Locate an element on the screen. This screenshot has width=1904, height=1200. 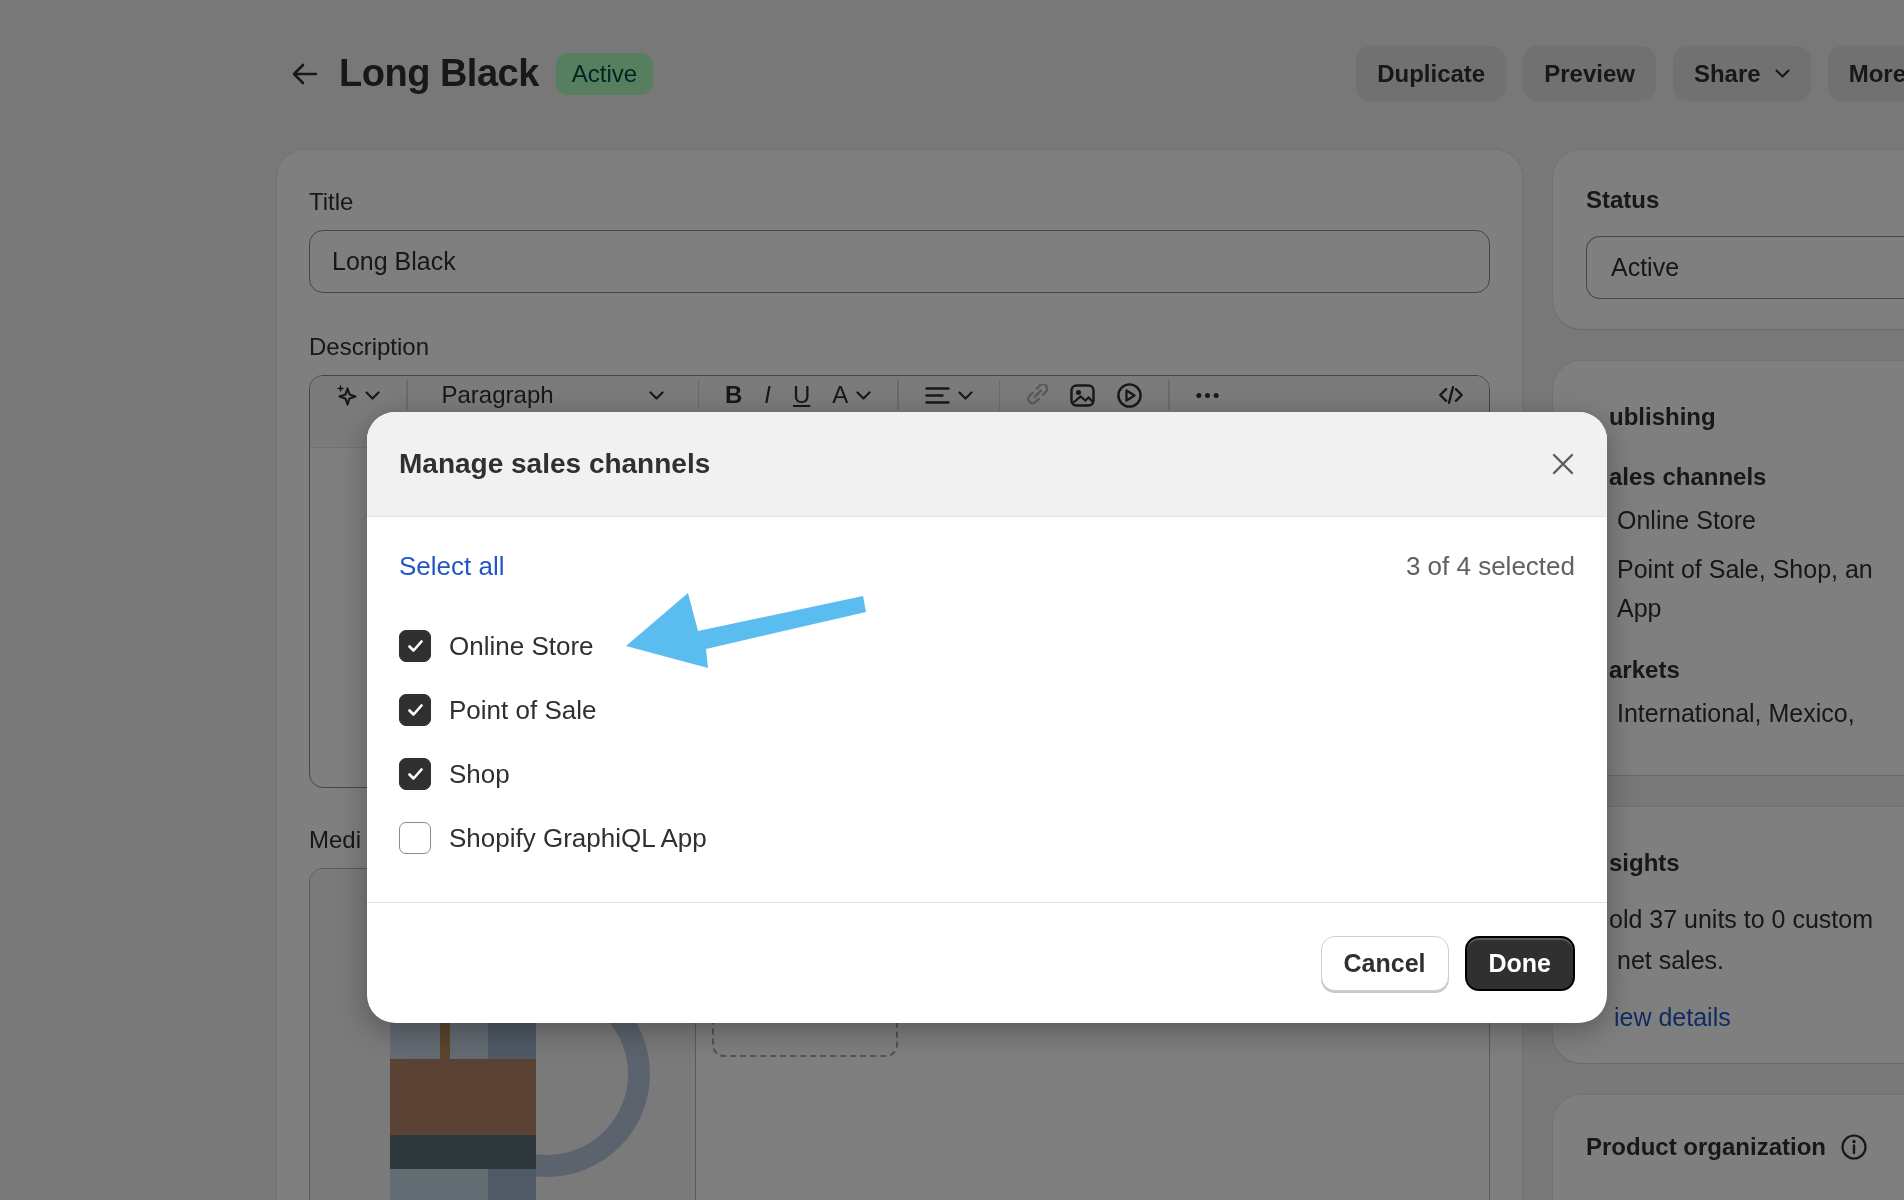
insights-text: old 37 units to 0 custom is located at coordinates (1742, 919).